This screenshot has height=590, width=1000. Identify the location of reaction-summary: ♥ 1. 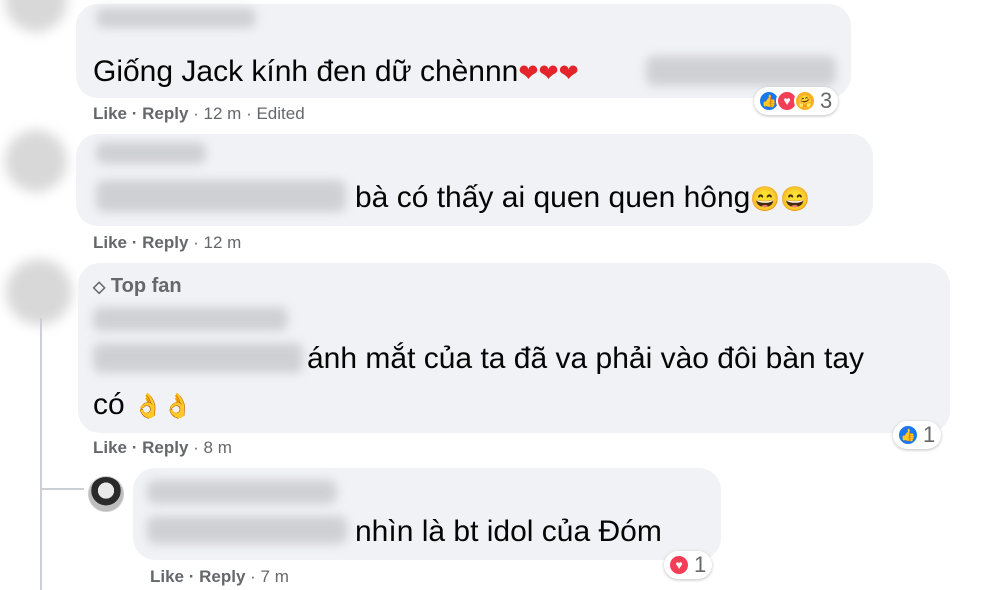
(688, 565).